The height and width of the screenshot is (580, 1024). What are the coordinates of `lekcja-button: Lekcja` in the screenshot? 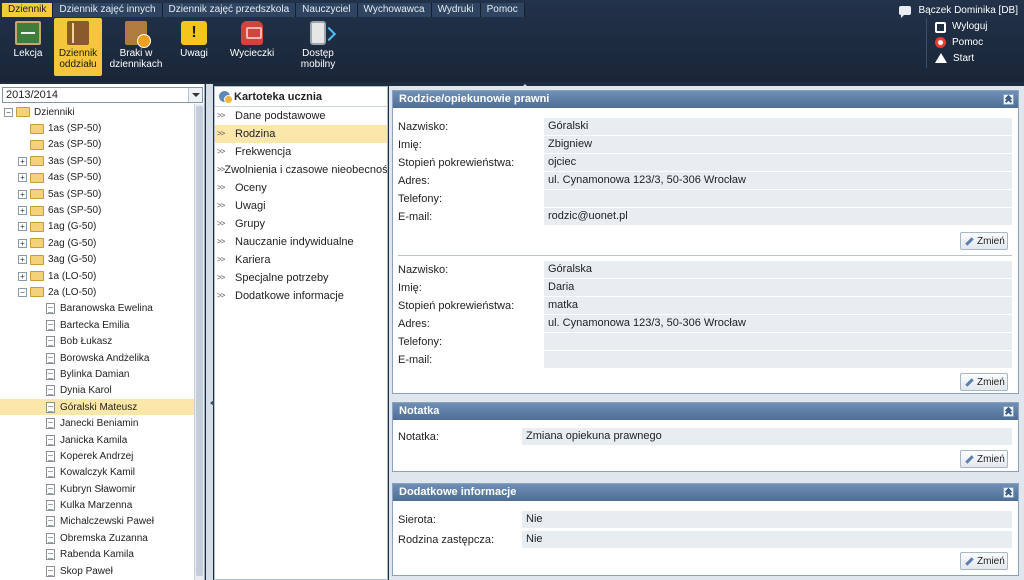 It's located at (28, 47).